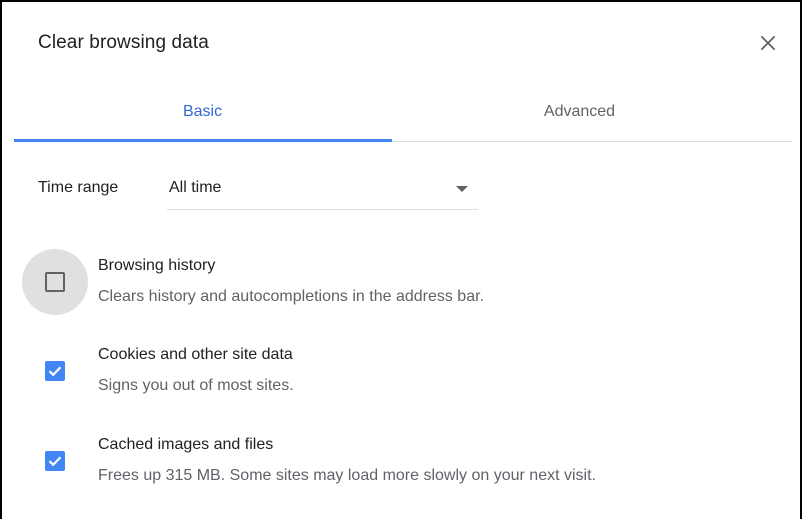 The width and height of the screenshot is (802, 519). I want to click on cookies-checkbox, so click(55, 371).